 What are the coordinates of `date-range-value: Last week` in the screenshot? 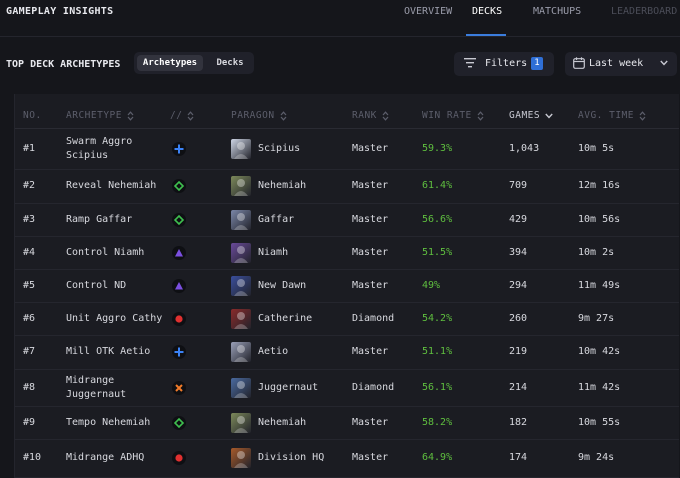 It's located at (616, 63).